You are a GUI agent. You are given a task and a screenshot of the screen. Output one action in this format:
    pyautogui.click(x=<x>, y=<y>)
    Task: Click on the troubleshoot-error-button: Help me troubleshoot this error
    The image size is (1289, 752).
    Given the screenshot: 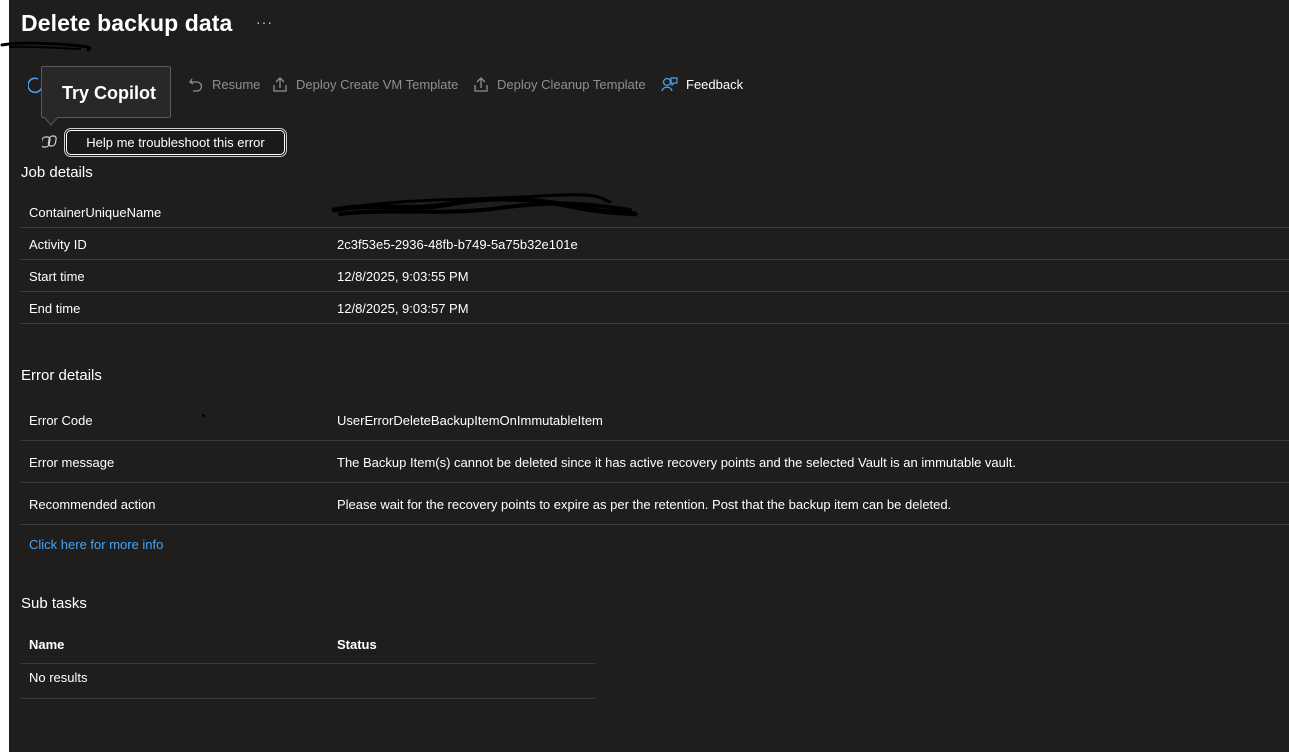 What is the action you would take?
    pyautogui.click(x=175, y=142)
    